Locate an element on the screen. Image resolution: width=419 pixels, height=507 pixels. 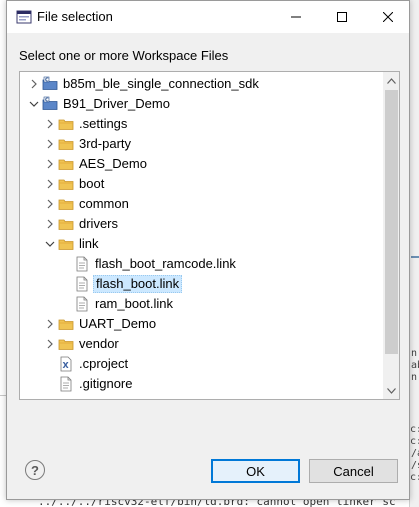
console-fragment: c:/ is located at coordinates (414, 441).